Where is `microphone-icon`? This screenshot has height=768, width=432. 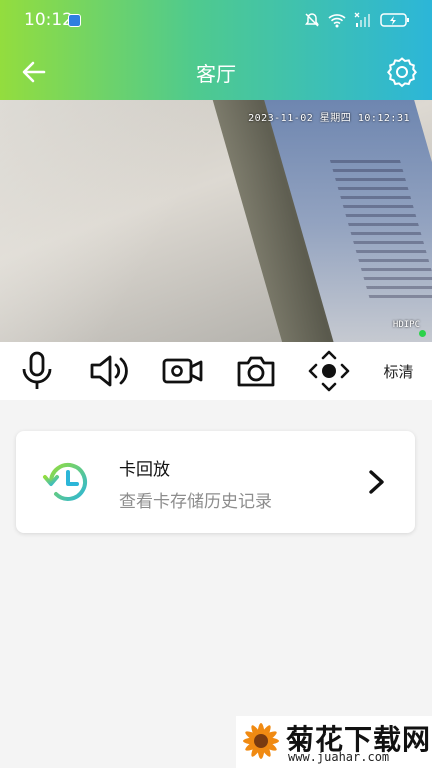
microphone-icon is located at coordinates (36, 370).